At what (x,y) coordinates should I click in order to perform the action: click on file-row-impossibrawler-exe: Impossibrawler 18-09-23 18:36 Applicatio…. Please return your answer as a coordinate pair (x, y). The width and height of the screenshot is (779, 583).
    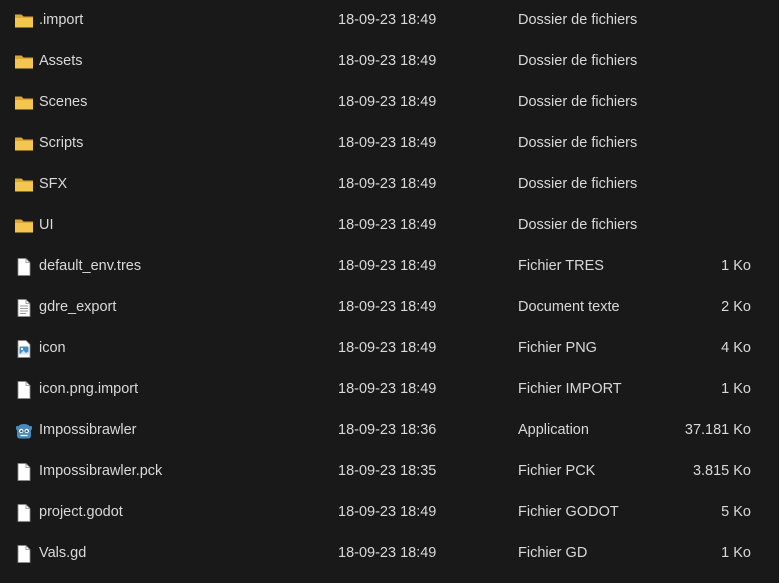
    Looking at the image, I should click on (389, 430).